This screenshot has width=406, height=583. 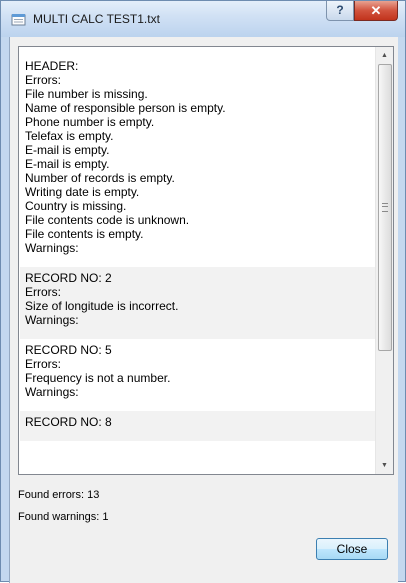 I want to click on report-line: File number is missing., so click(x=86, y=94).